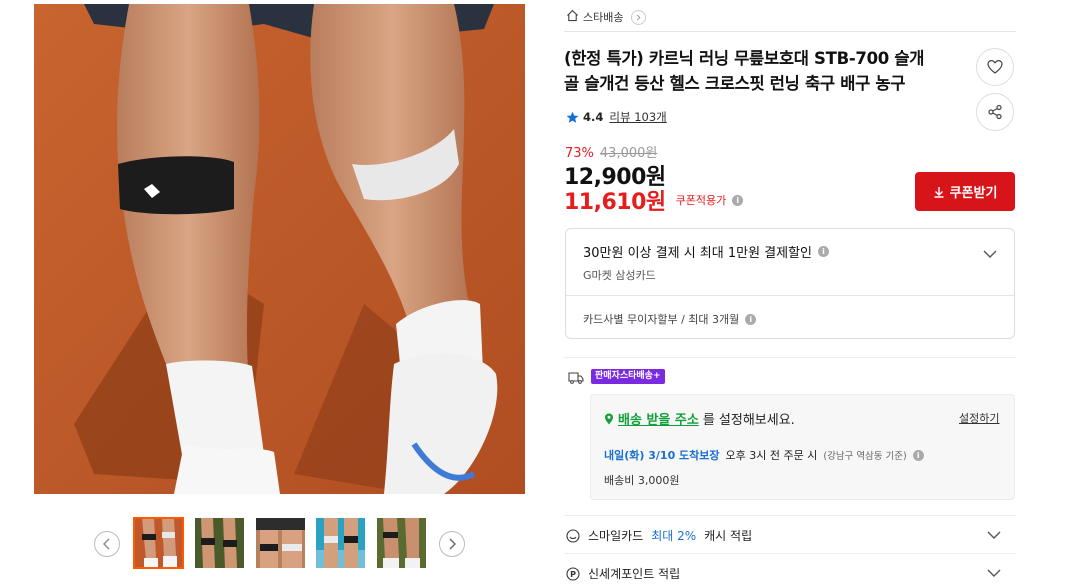 The width and height of the screenshot is (1080, 585). I want to click on thumb-prev-button, so click(107, 544).